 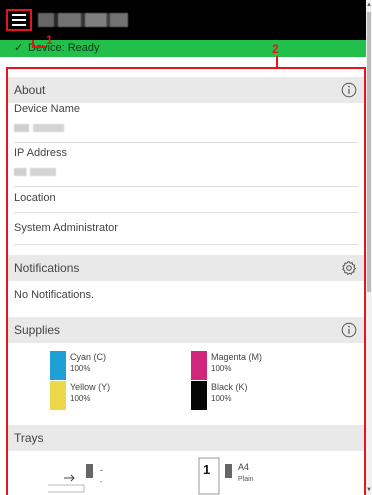 I want to click on about-section-header: About, so click(x=186, y=90).